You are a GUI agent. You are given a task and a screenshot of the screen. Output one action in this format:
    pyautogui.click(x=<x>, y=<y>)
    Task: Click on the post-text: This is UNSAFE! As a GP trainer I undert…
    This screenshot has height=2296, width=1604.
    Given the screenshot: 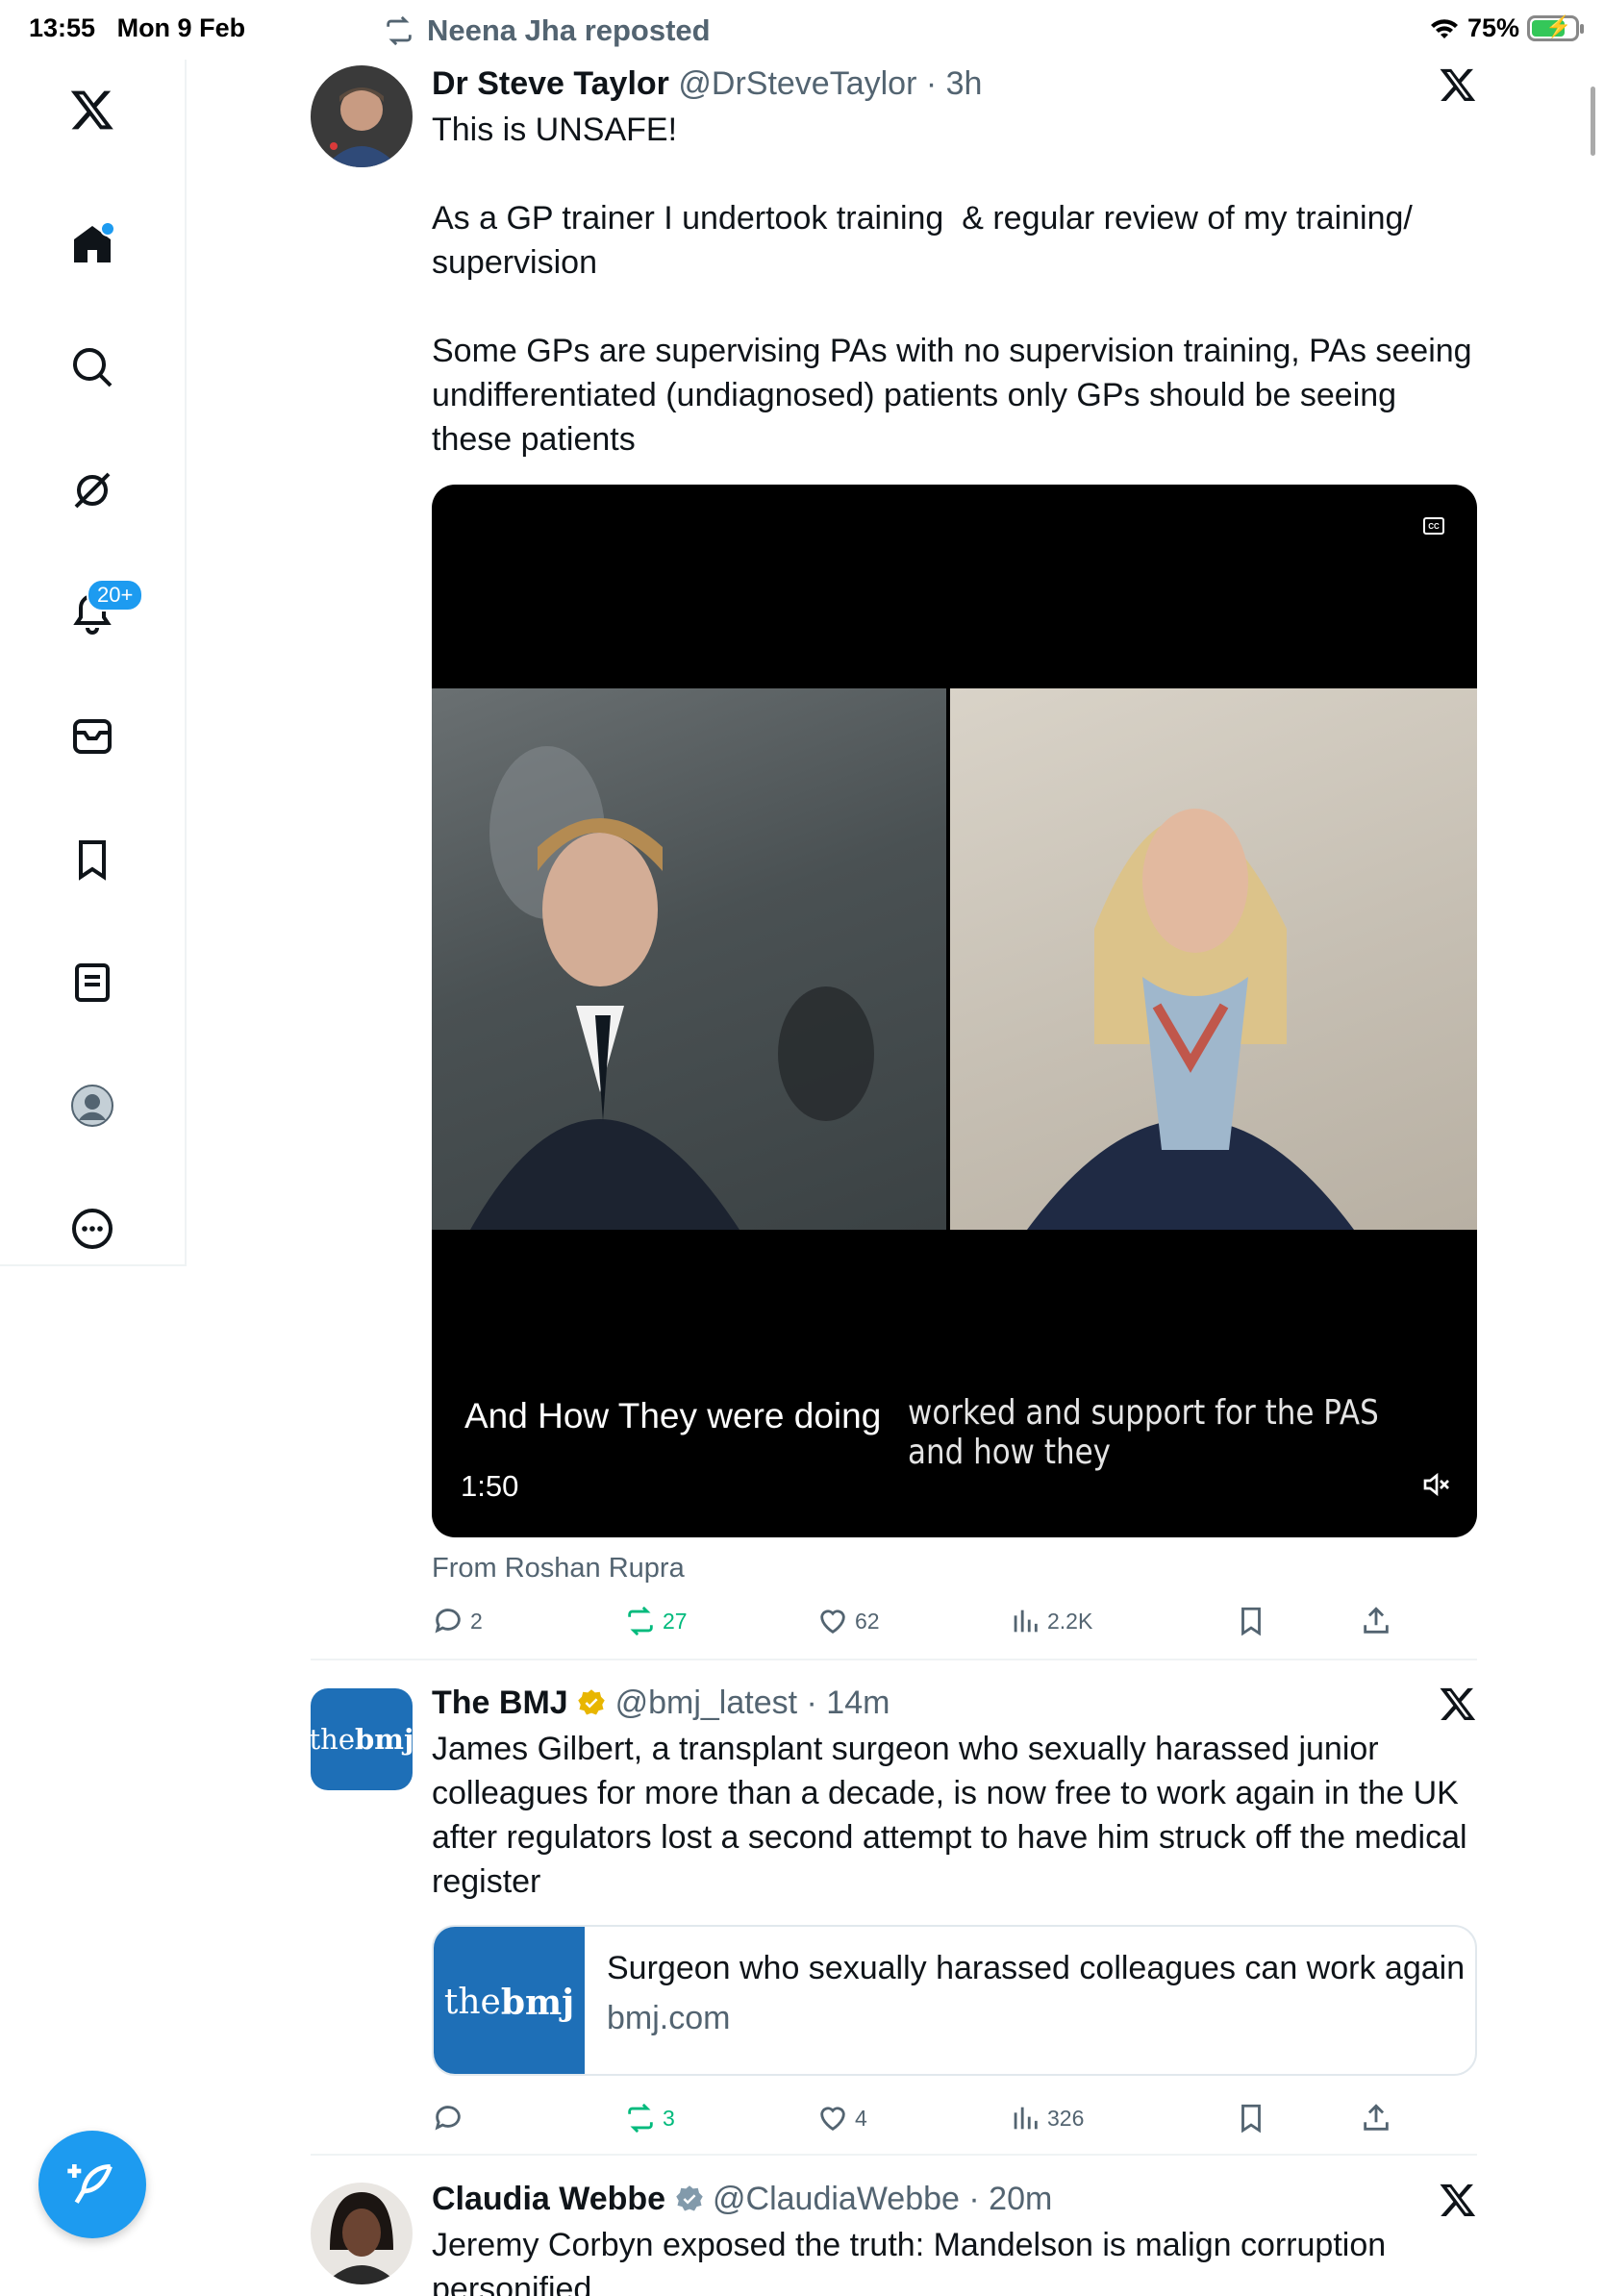 What is the action you would take?
    pyautogui.click(x=952, y=285)
    